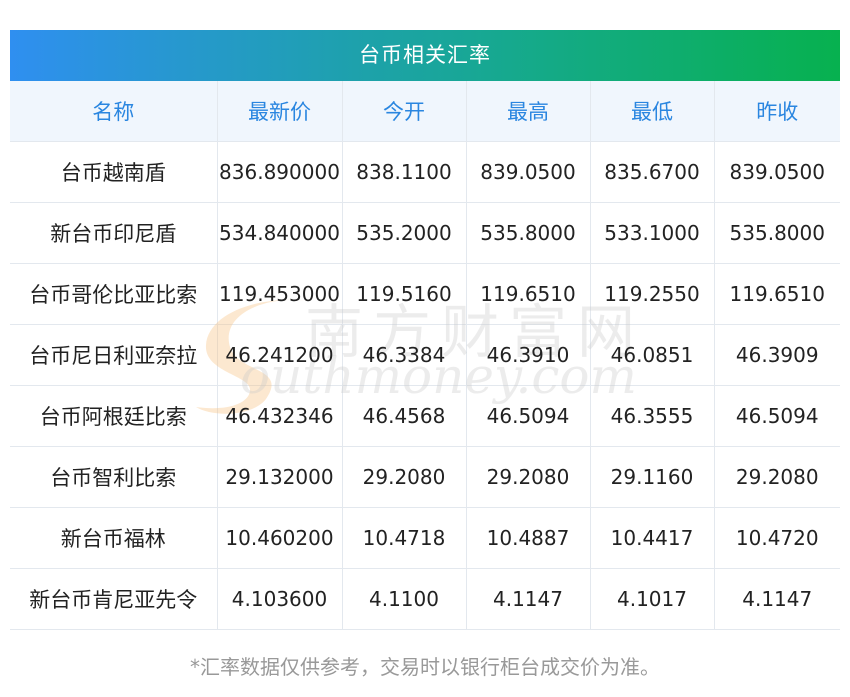 This screenshot has height=697, width=850. Describe the element at coordinates (528, 294) in the screenshot. I see `high-price-cell: 119.6510` at that location.